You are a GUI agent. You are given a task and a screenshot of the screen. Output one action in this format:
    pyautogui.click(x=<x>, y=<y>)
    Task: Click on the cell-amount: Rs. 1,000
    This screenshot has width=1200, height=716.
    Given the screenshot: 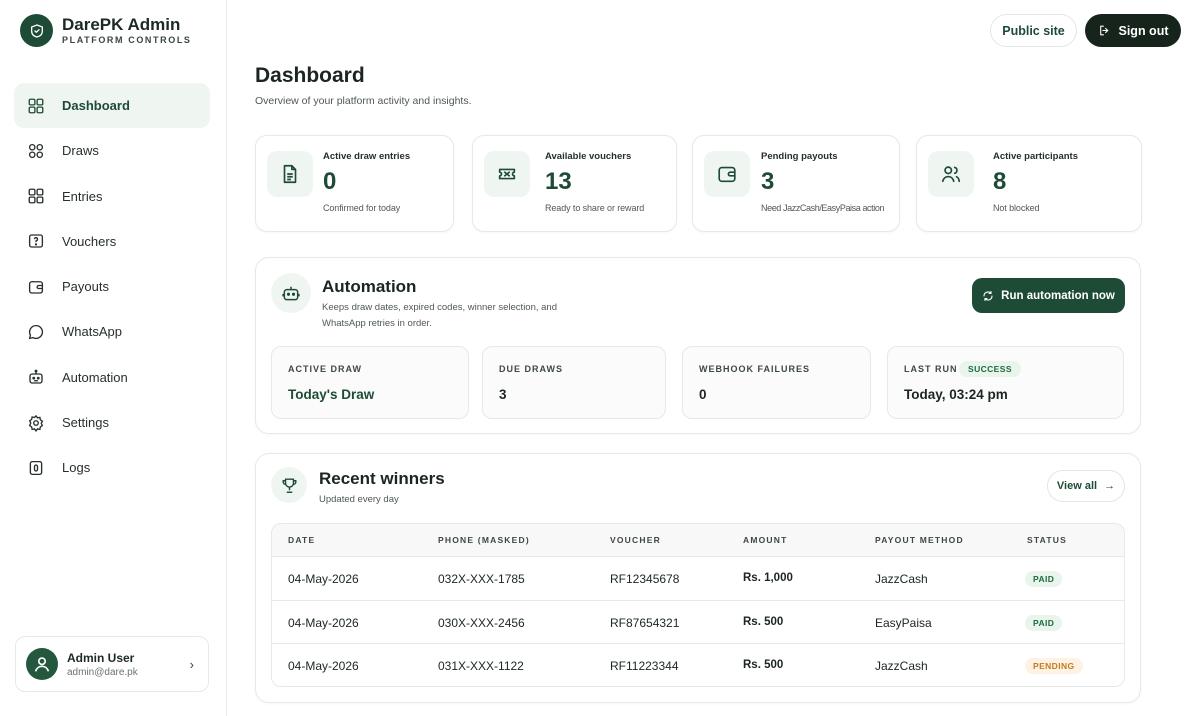 What is the action you would take?
    pyautogui.click(x=768, y=578)
    